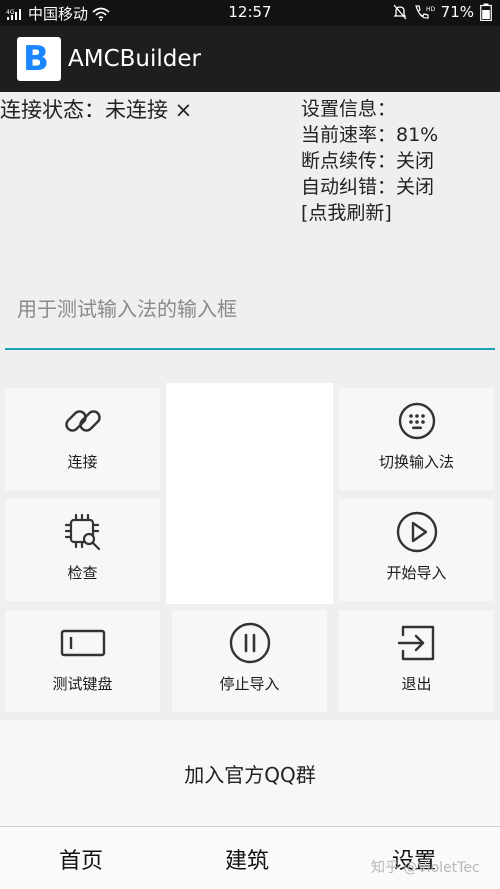 This screenshot has height=889, width=500. Describe the element at coordinates (250, 310) in the screenshot. I see `ime-test-input` at that location.